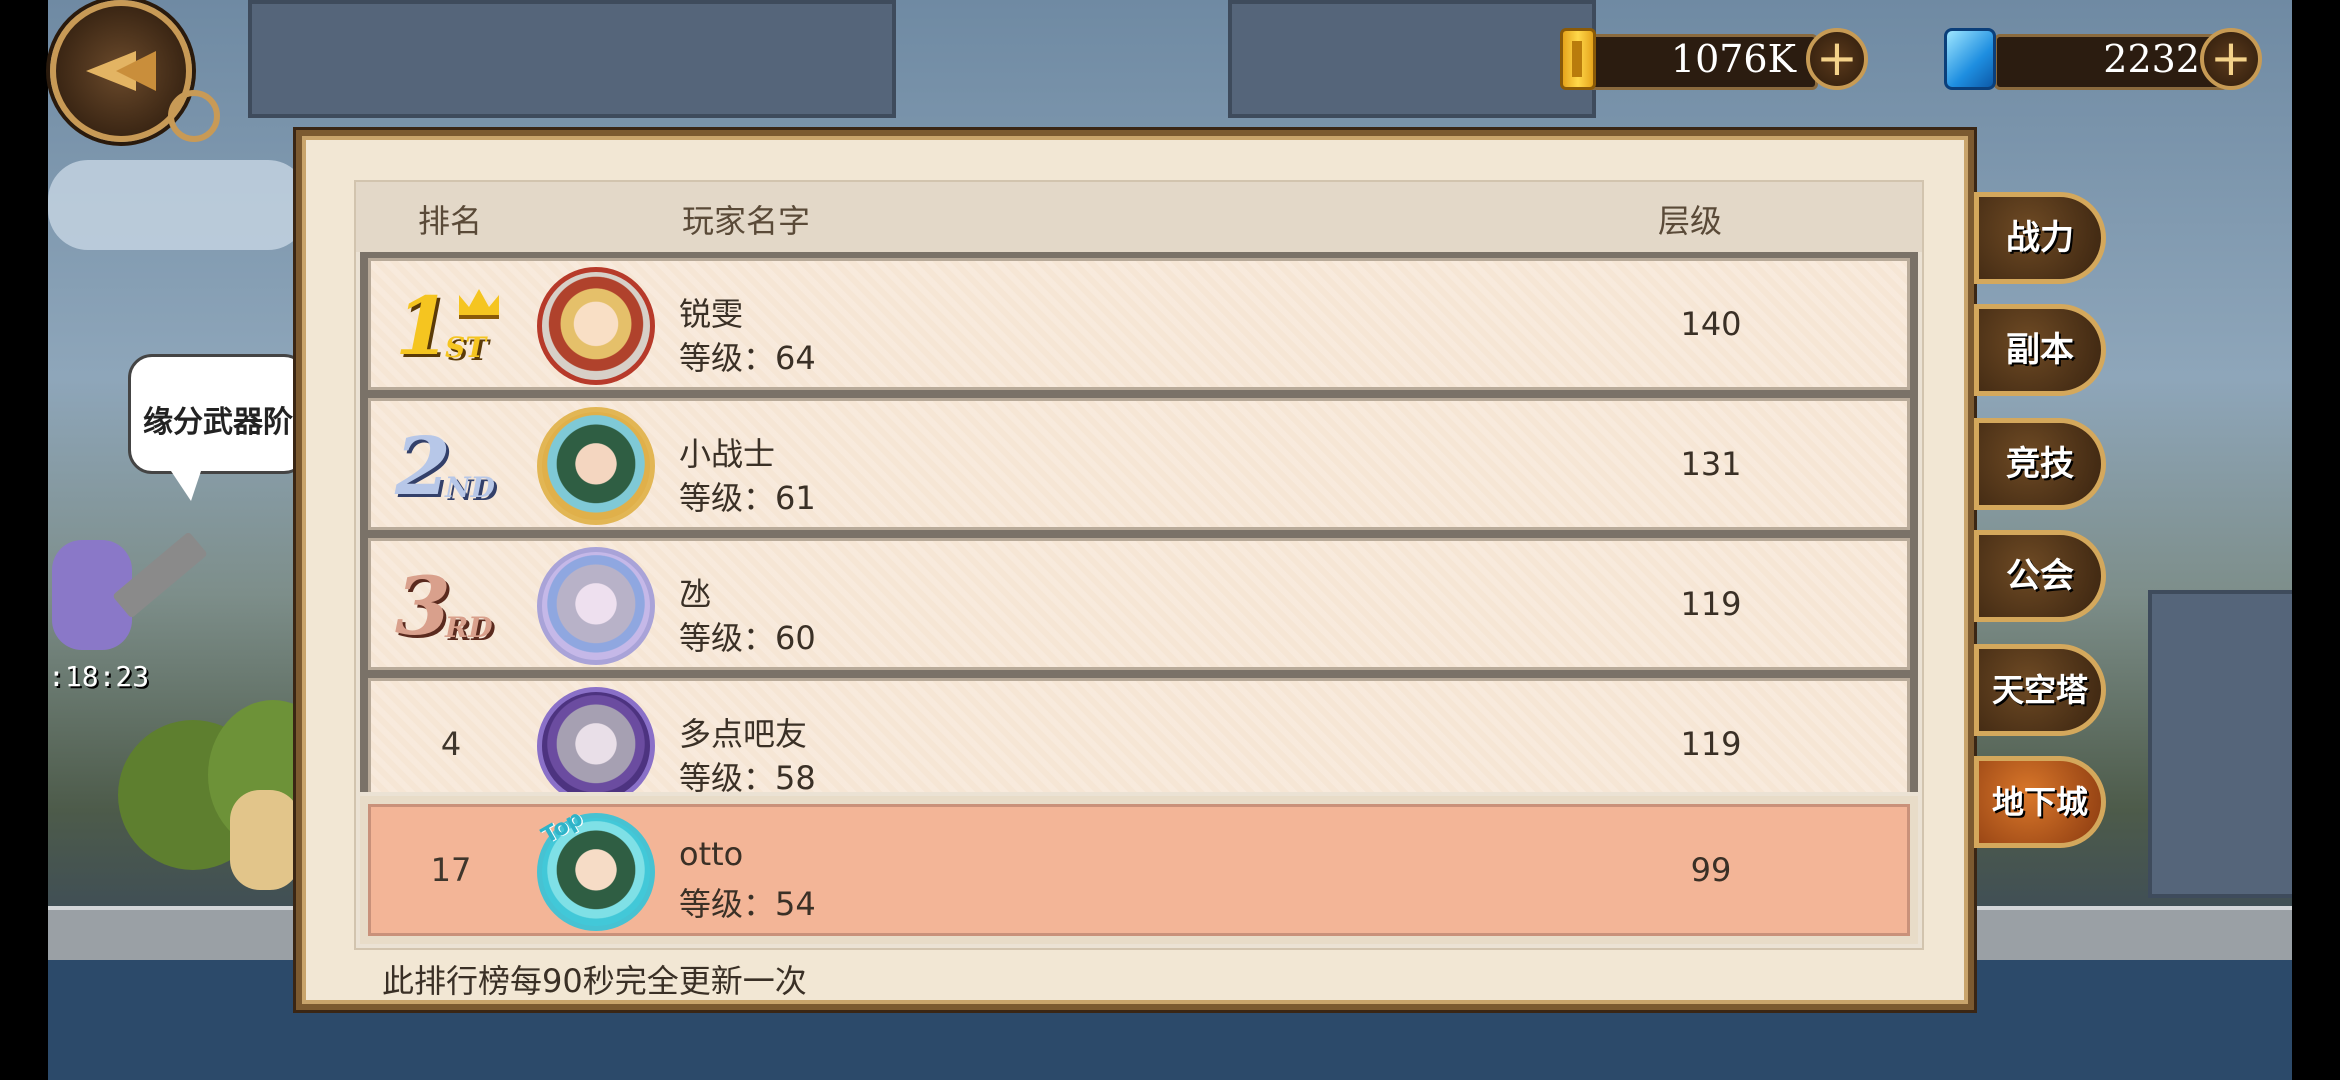 This screenshot has width=2340, height=1080. What do you see at coordinates (2040, 350) in the screenshot?
I see `tab-dungeon-instance: 副本` at bounding box center [2040, 350].